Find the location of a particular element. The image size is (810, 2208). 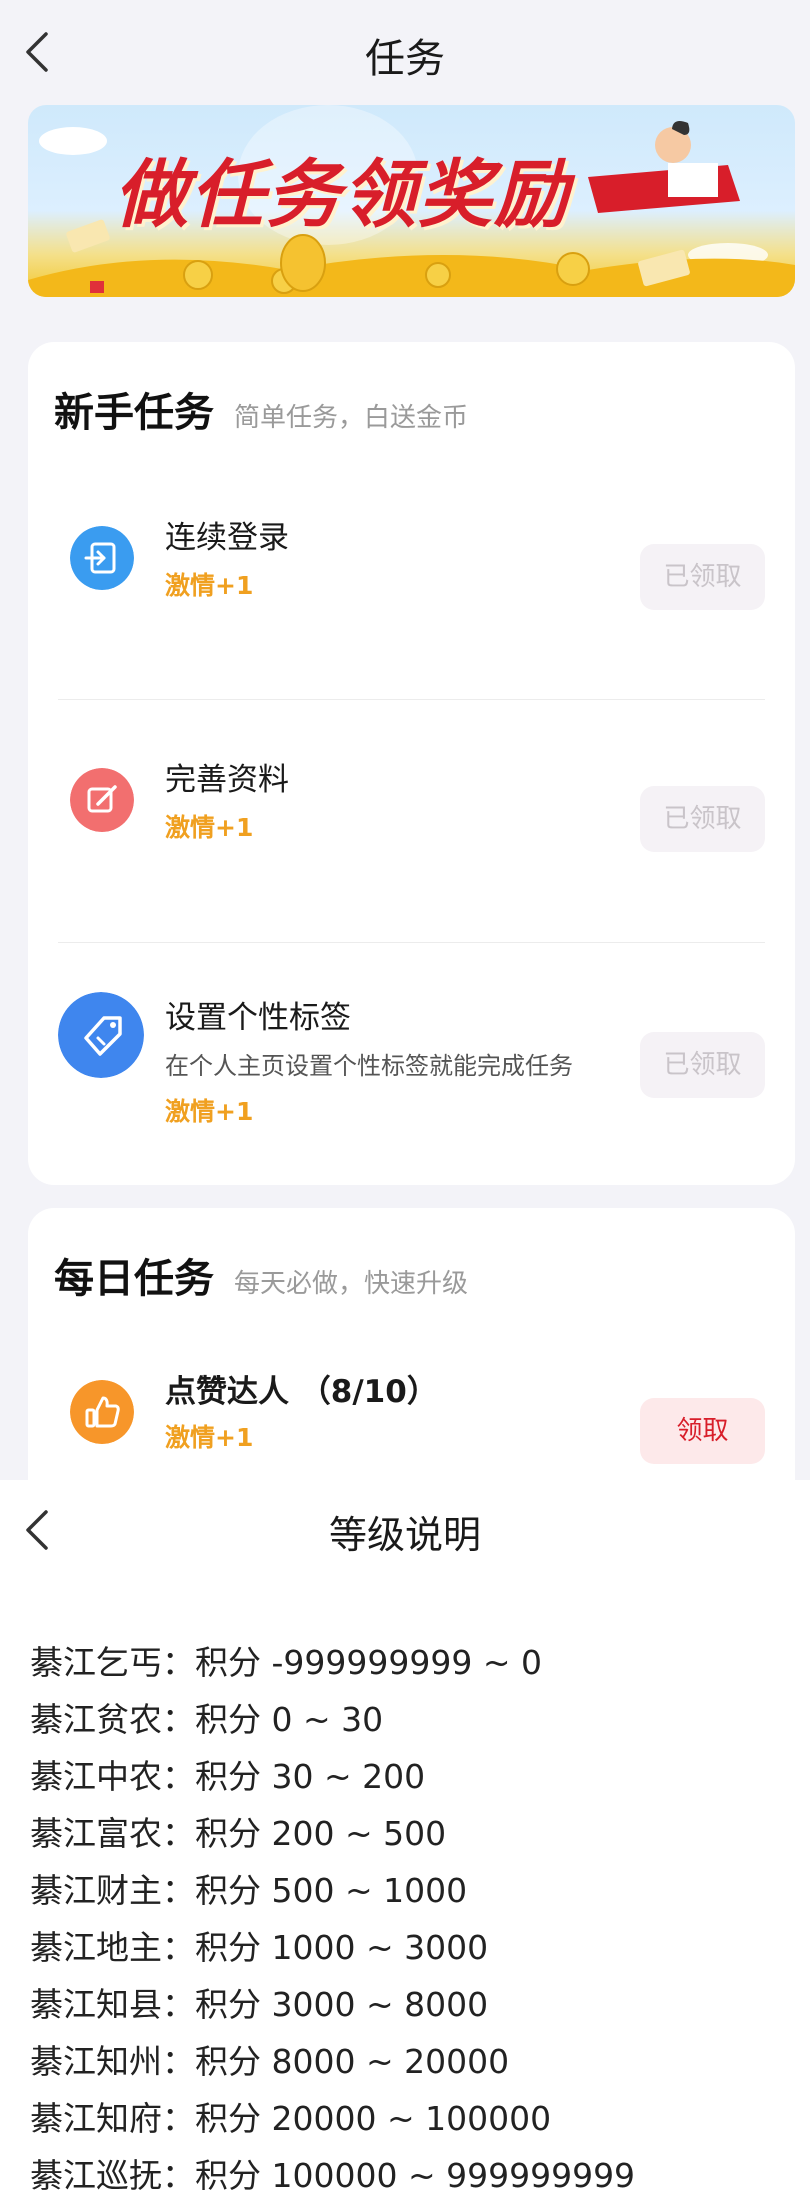

claim-button: 领取 is located at coordinates (702, 1431).